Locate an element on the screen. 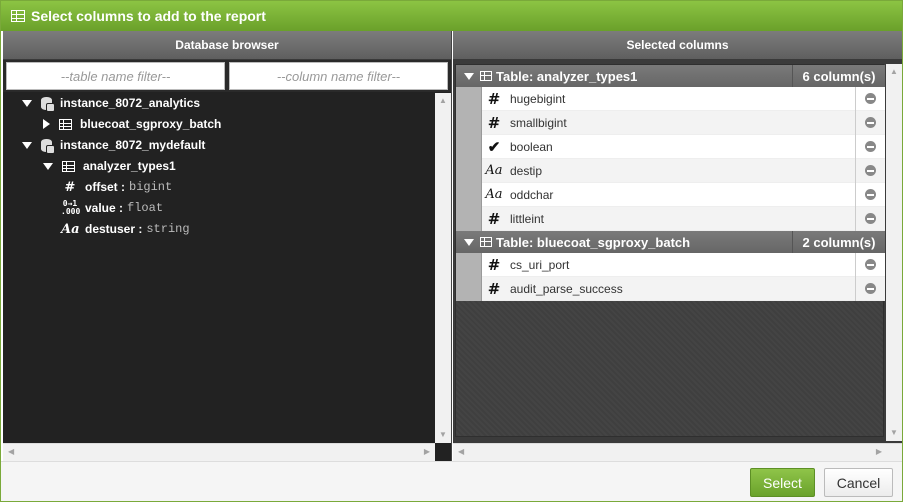  column-name: cs_uri_port is located at coordinates (540, 264).